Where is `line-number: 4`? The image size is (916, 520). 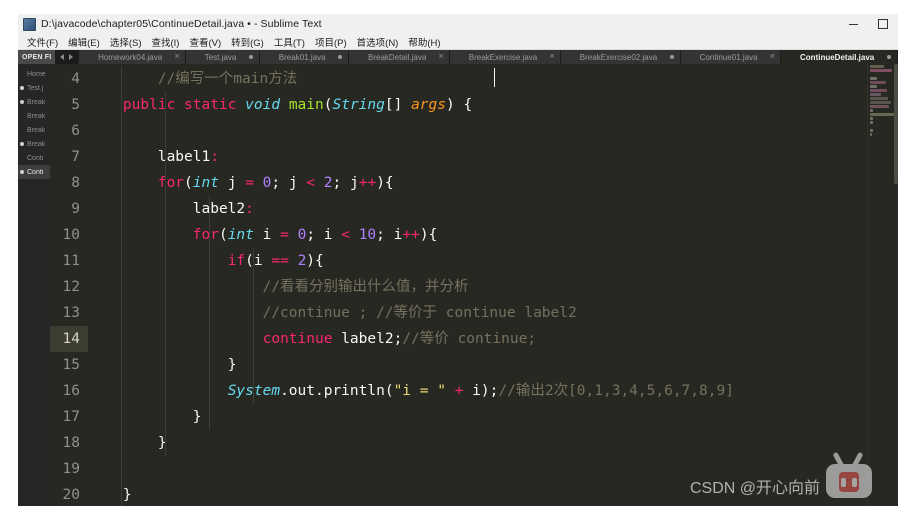 line-number: 4 is located at coordinates (75, 79).